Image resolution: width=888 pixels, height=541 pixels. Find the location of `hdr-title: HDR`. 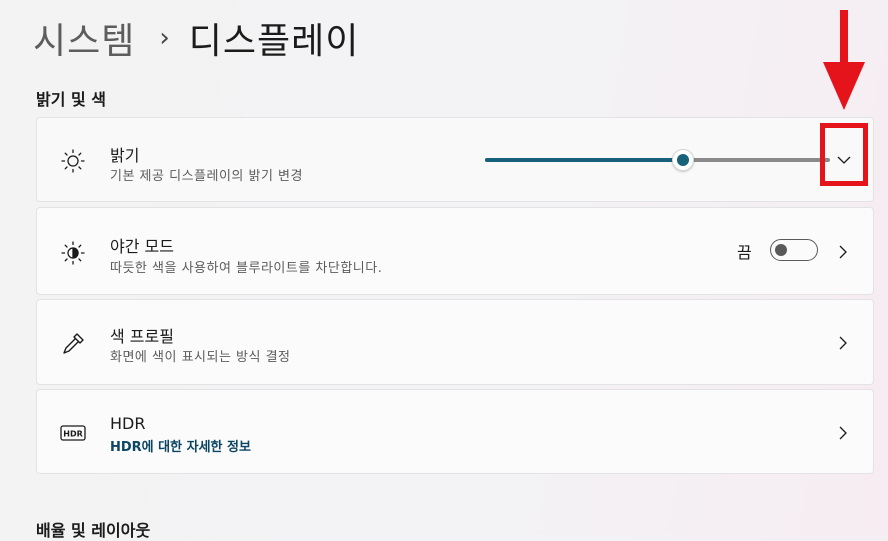

hdr-title: HDR is located at coordinates (128, 423).